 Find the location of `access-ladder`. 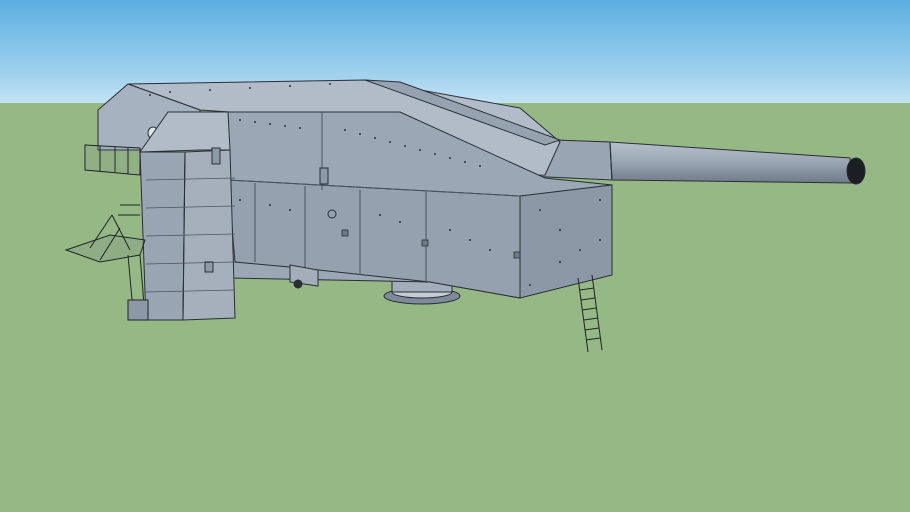

access-ladder is located at coordinates (590, 313).